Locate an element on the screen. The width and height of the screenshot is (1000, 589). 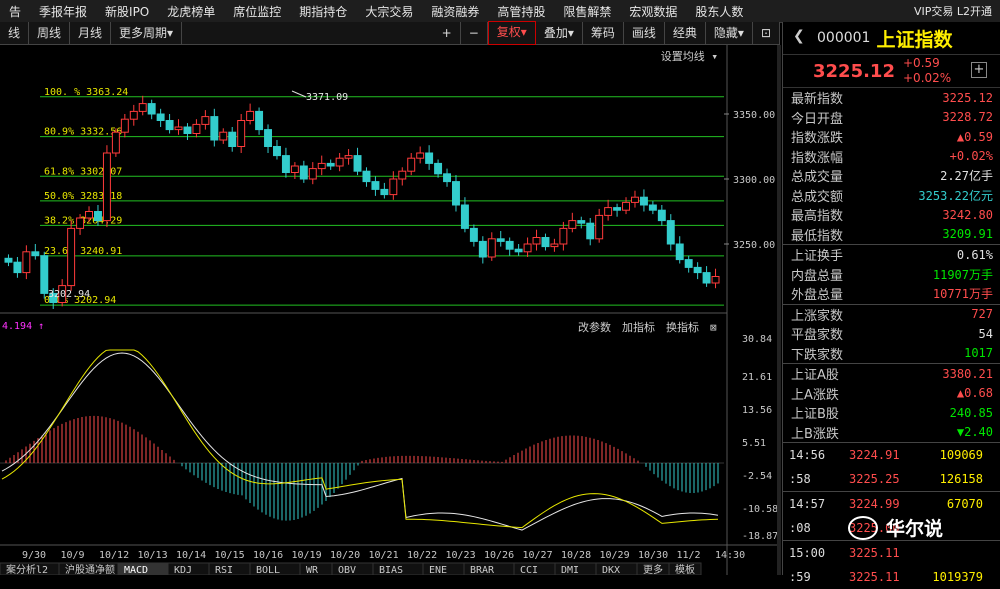
indicator-tab: BOLL is located at coordinates (268, 570).